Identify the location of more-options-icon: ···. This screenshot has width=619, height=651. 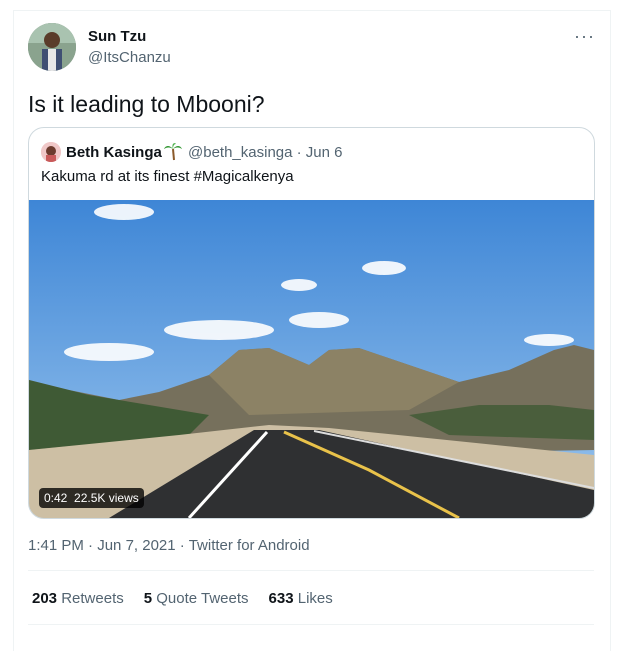
(584, 36).